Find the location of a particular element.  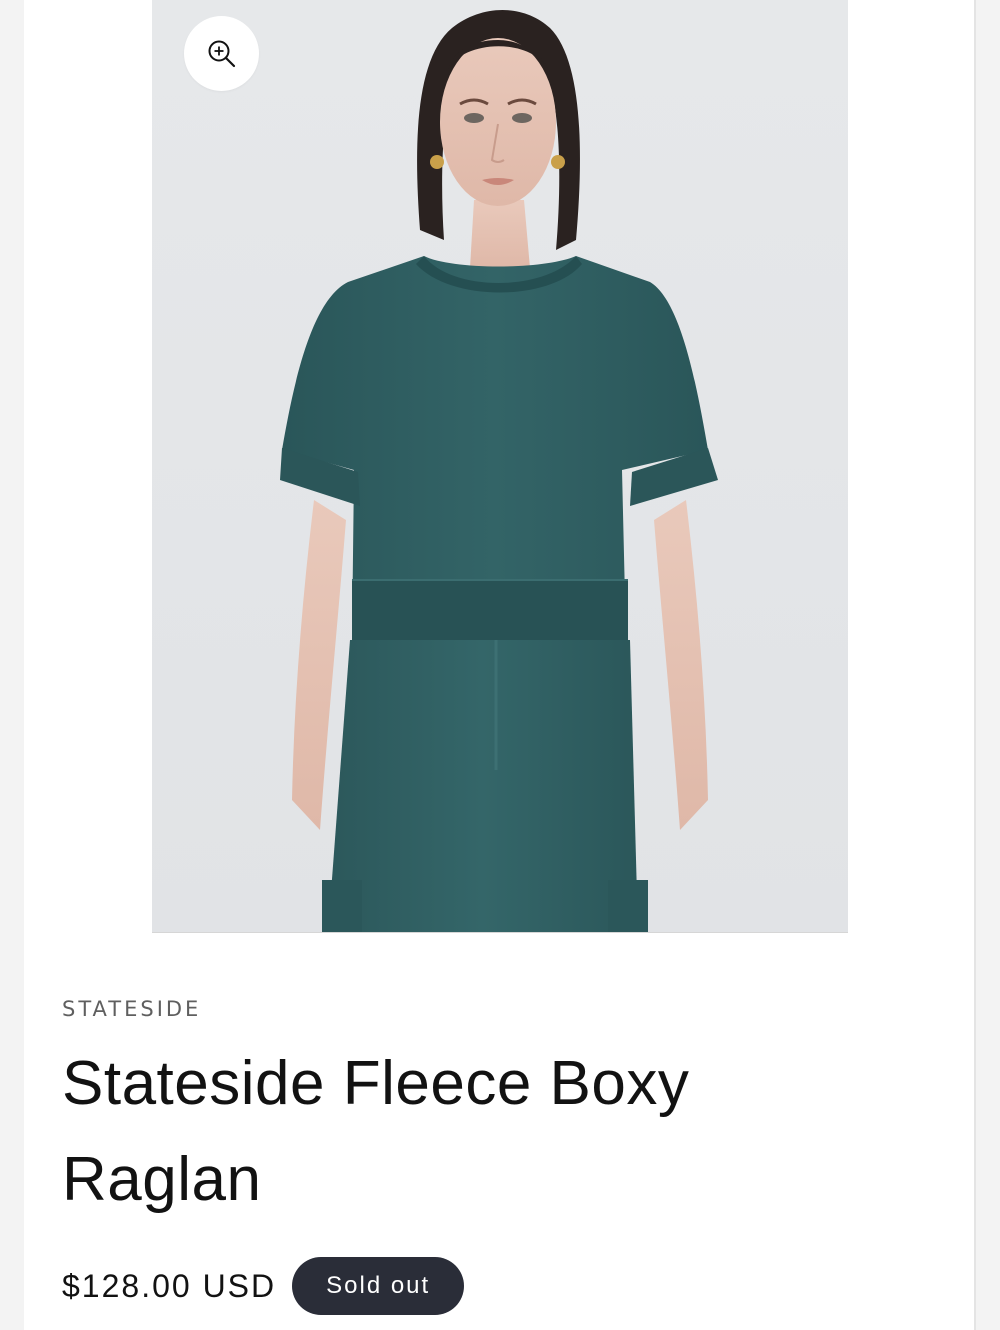

price-row: $128.00 USD Sold out is located at coordinates (263, 1286).